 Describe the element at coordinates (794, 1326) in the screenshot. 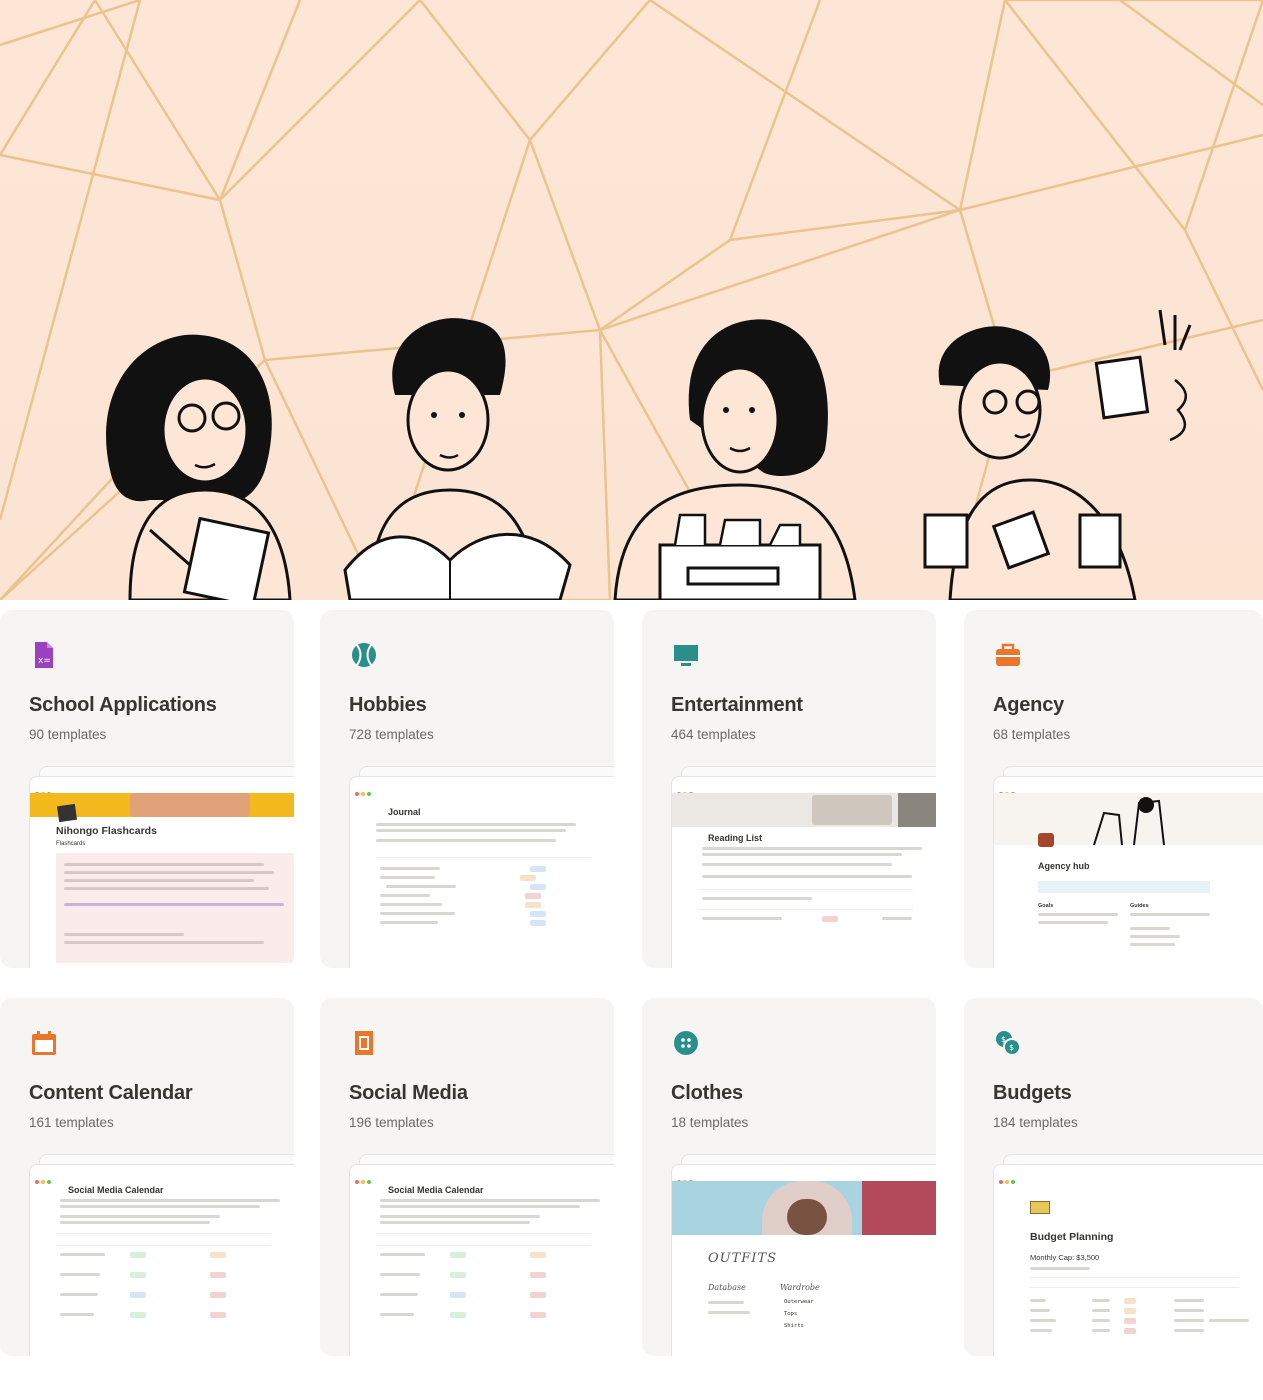

I see `preview-item: Shirts` at that location.